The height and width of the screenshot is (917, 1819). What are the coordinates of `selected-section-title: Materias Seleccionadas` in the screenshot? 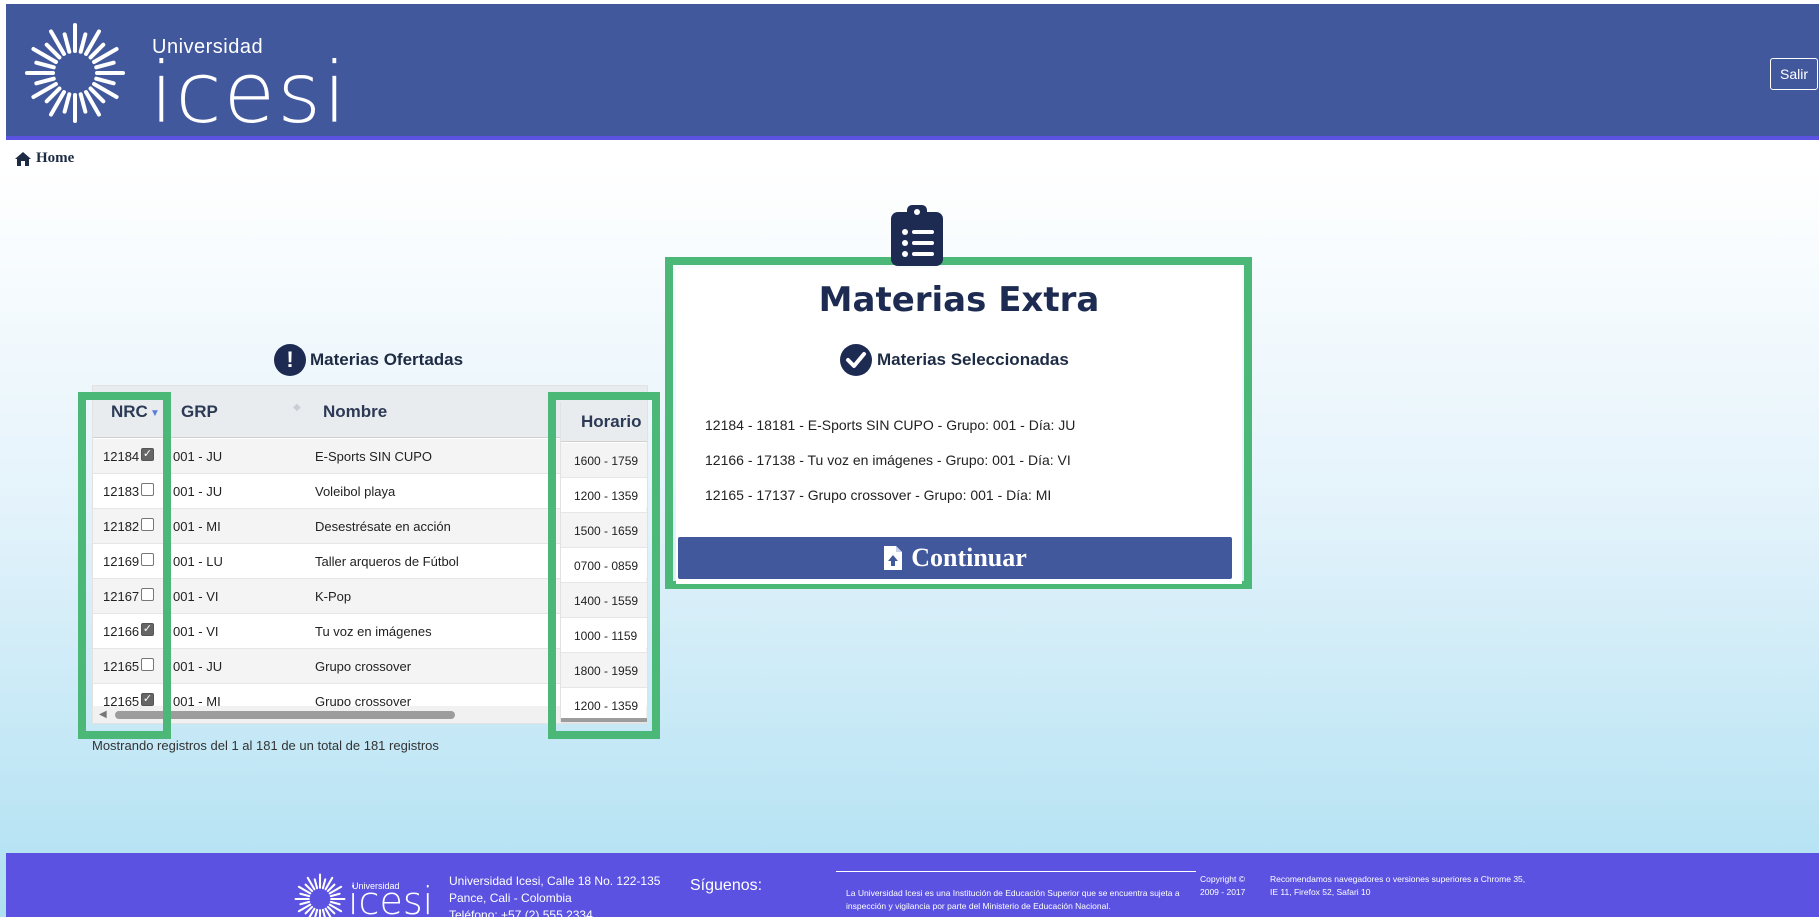 It's located at (954, 360).